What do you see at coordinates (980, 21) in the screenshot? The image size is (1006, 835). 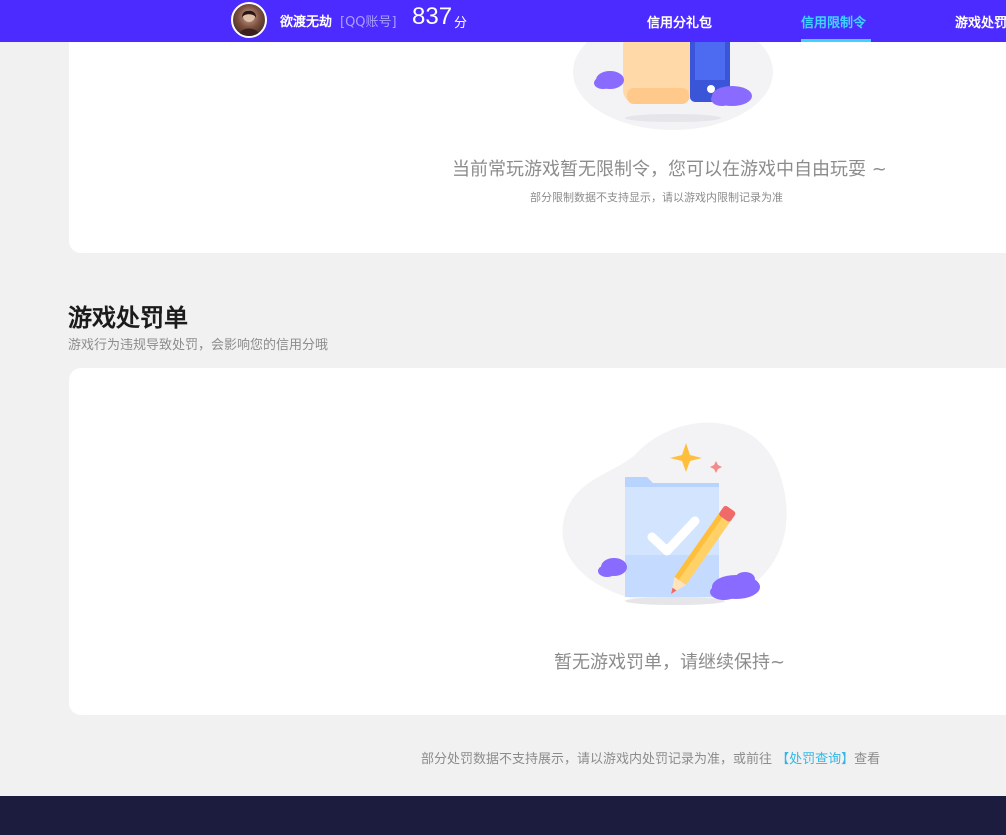 I see `nav-game-penalty: 游戏处罚单` at bounding box center [980, 21].